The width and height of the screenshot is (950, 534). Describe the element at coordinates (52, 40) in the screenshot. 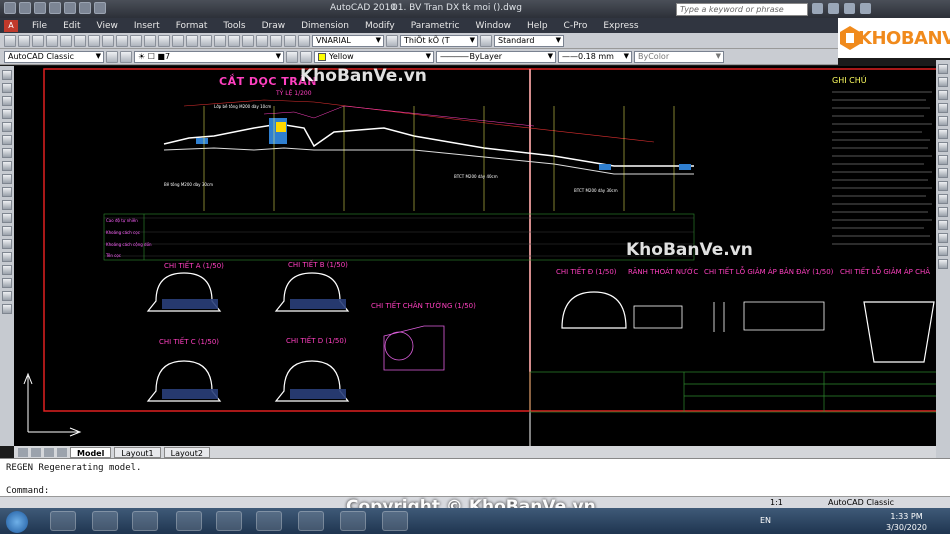

I see `print-icon` at that location.